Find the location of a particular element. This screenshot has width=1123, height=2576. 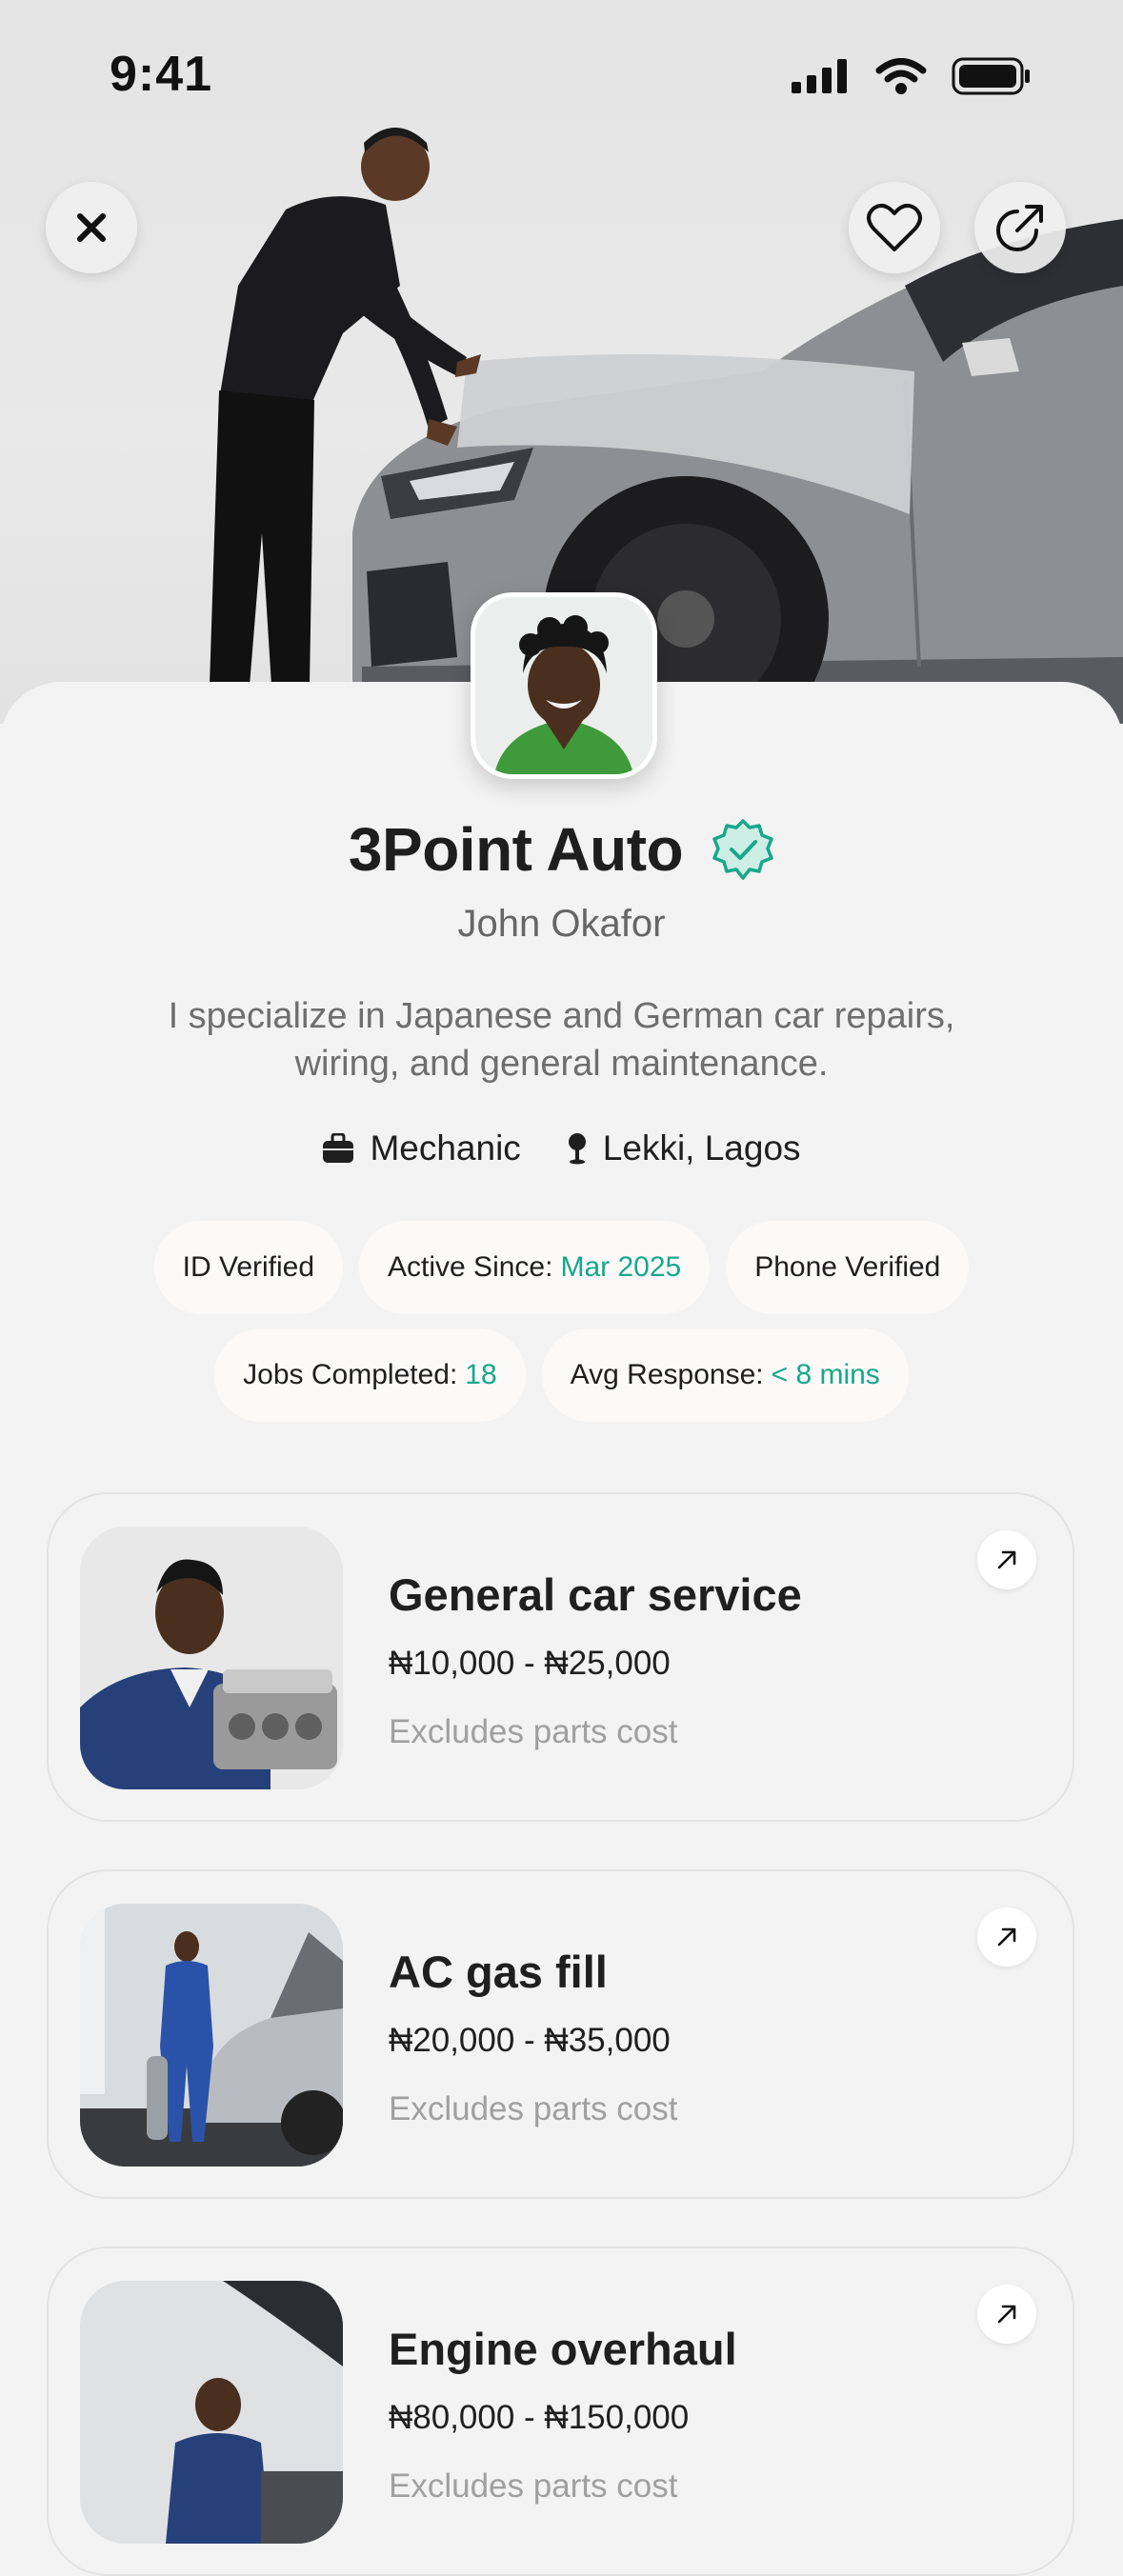

location: Lekki, Lagos is located at coordinates (684, 1148).